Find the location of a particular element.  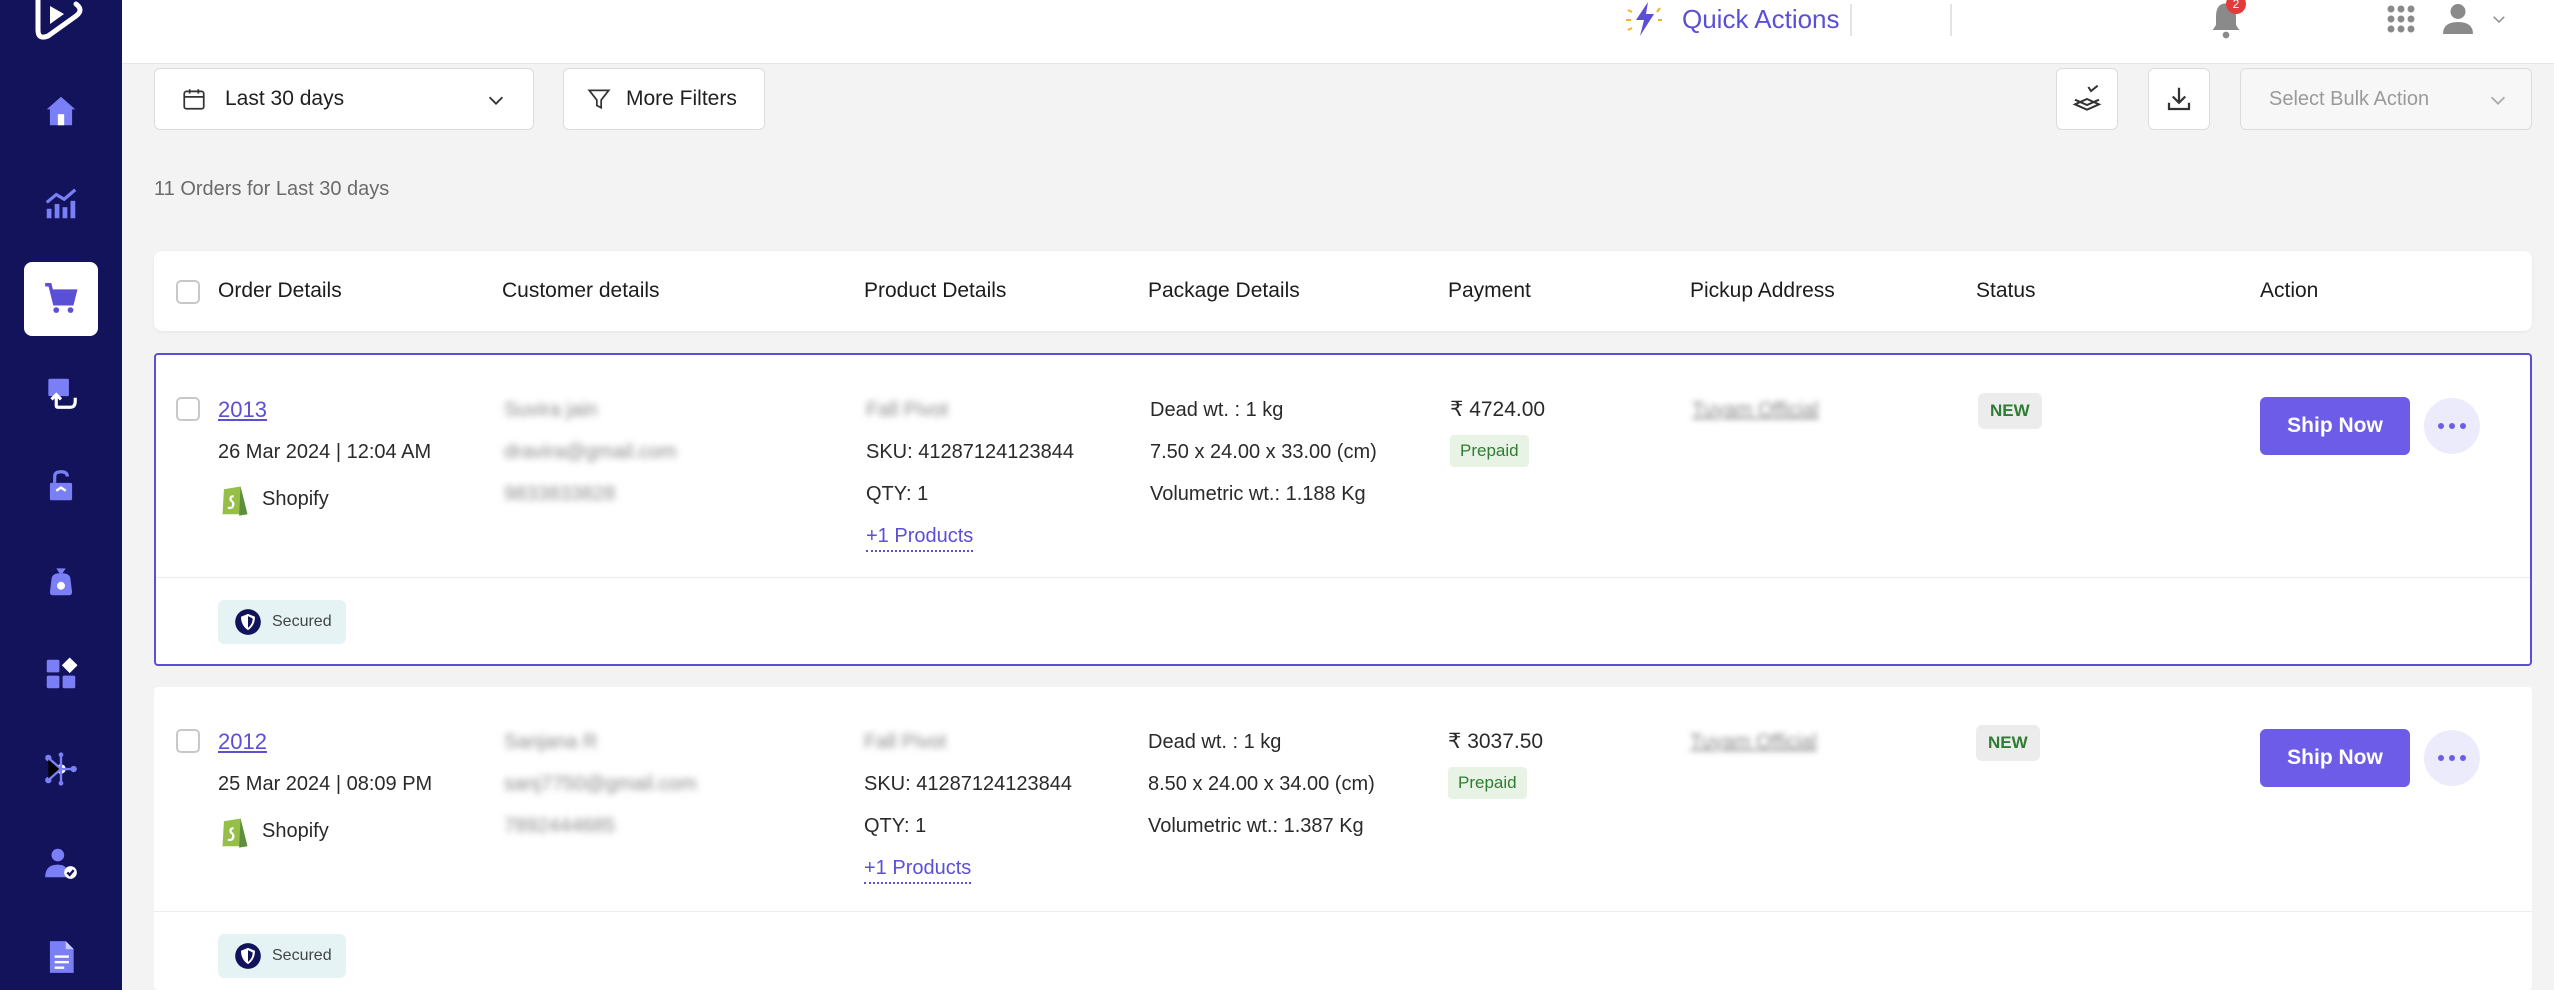

layers-icon is located at coordinates (2087, 97).